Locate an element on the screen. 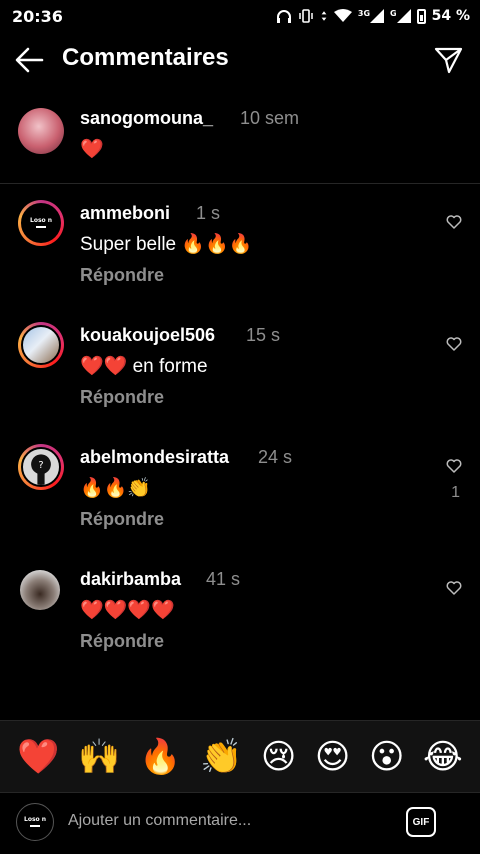  vibrate-icon is located at coordinates (306, 16).